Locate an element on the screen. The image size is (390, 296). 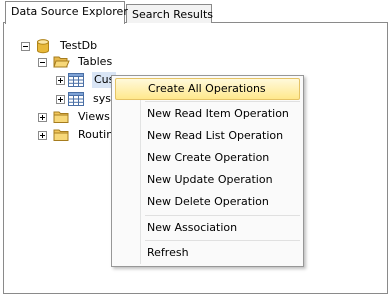
tree-node-table: sysc is located at coordinates (64, 99).